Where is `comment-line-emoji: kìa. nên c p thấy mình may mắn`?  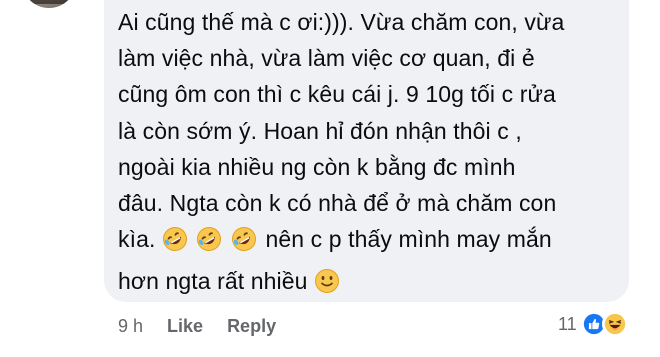 comment-line-emoji: kìa. nên c p thấy mình may mắn is located at coordinates (370, 239).